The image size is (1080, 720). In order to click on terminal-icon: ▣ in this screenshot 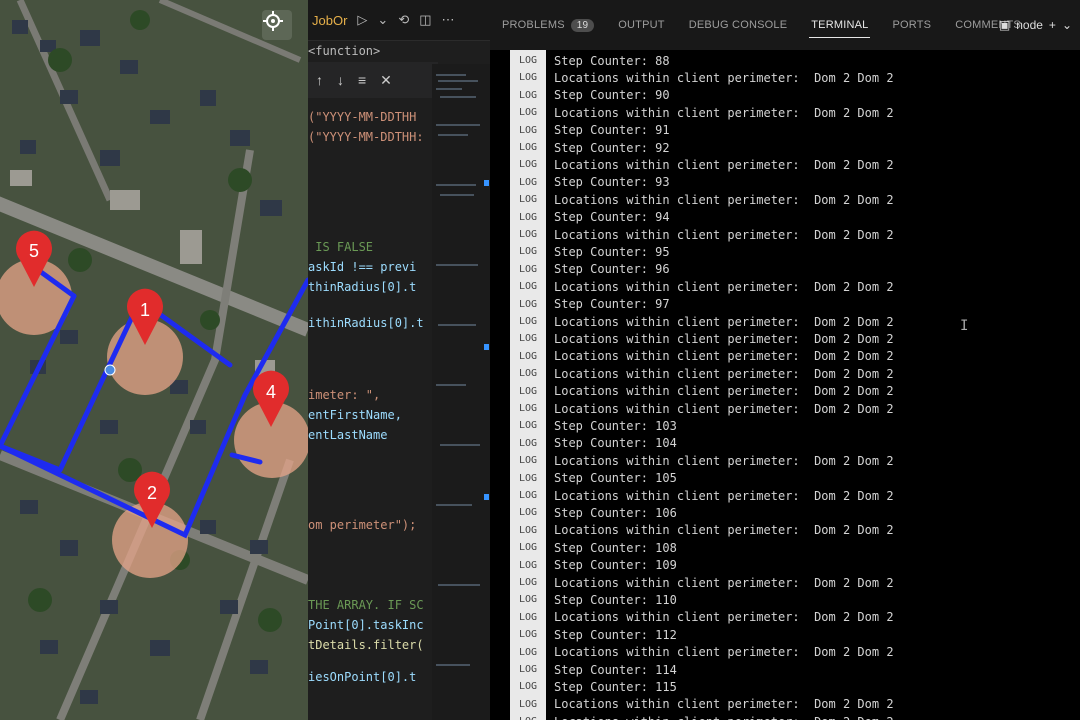, I will do `click(1004, 25)`.